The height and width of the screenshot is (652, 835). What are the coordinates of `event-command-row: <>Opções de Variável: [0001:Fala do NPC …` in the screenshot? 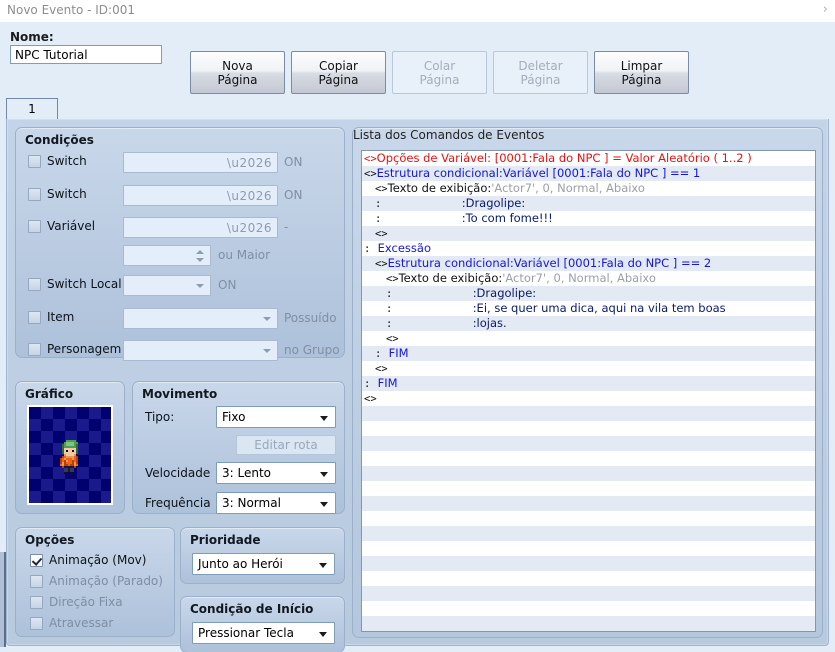 It's located at (588, 158).